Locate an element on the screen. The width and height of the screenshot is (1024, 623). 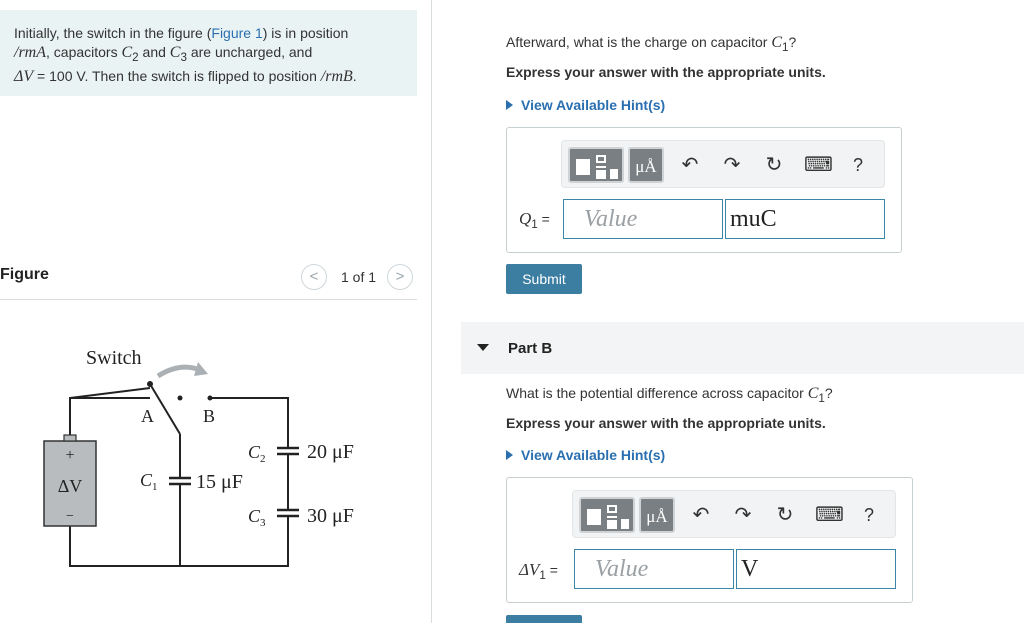
figure-title: Figure is located at coordinates (24, 274).